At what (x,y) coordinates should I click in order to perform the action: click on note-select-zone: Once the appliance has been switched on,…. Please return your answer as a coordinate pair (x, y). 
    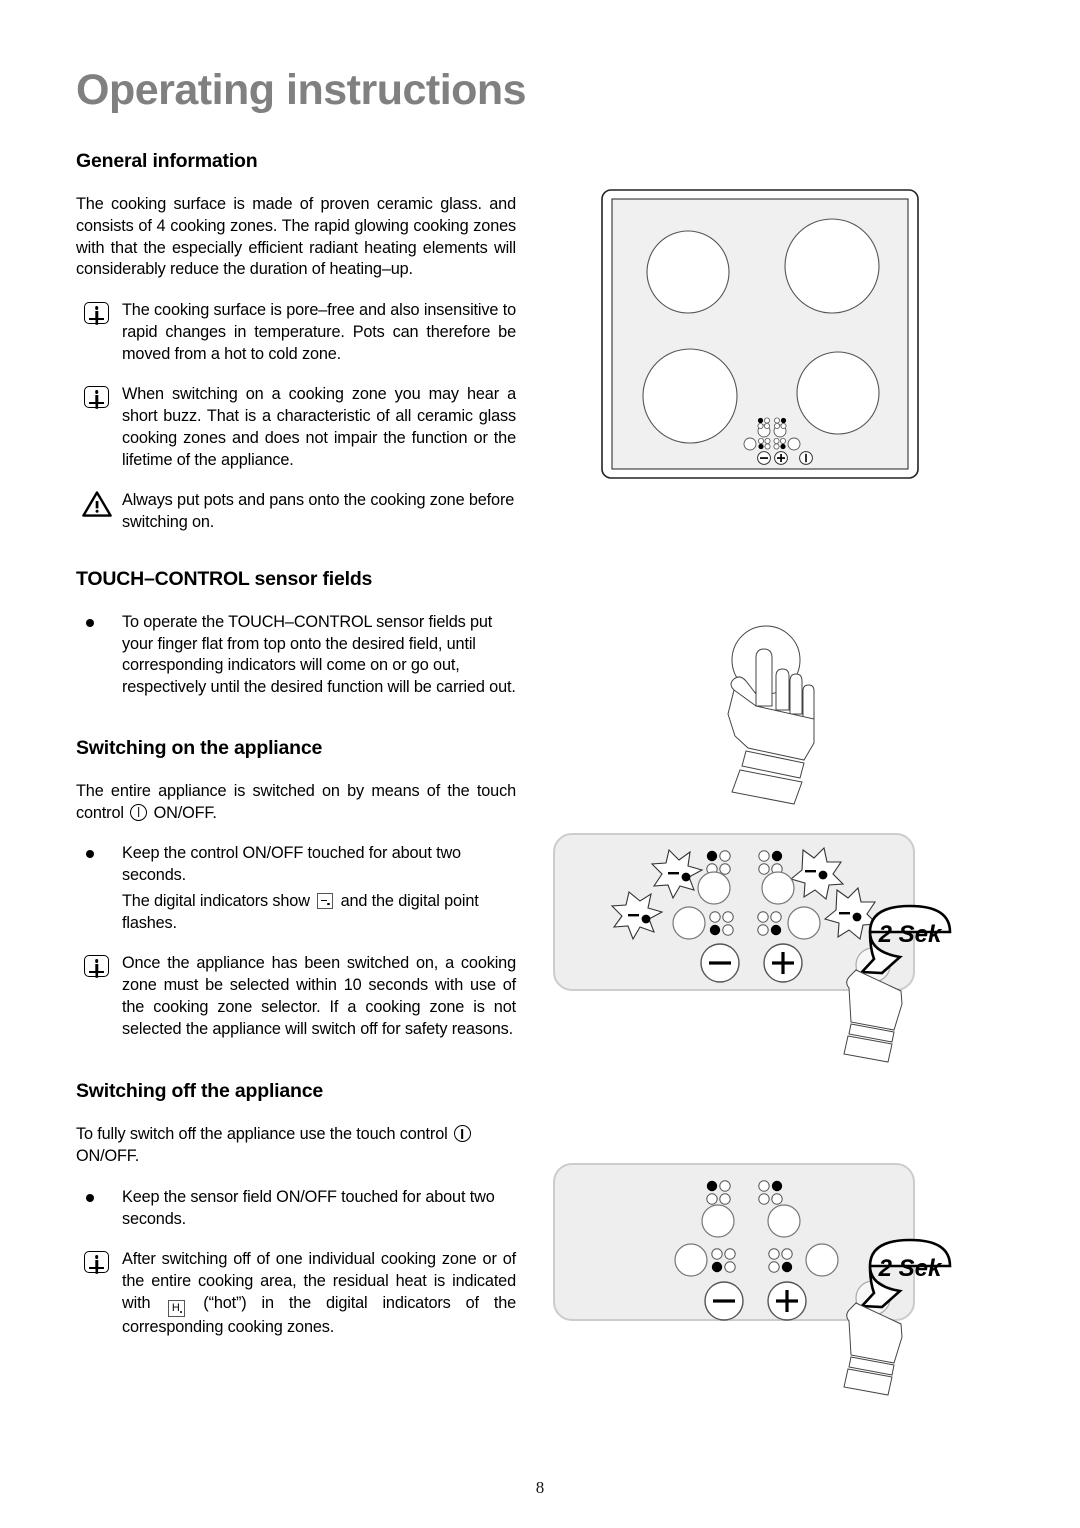
    Looking at the image, I should click on (296, 996).